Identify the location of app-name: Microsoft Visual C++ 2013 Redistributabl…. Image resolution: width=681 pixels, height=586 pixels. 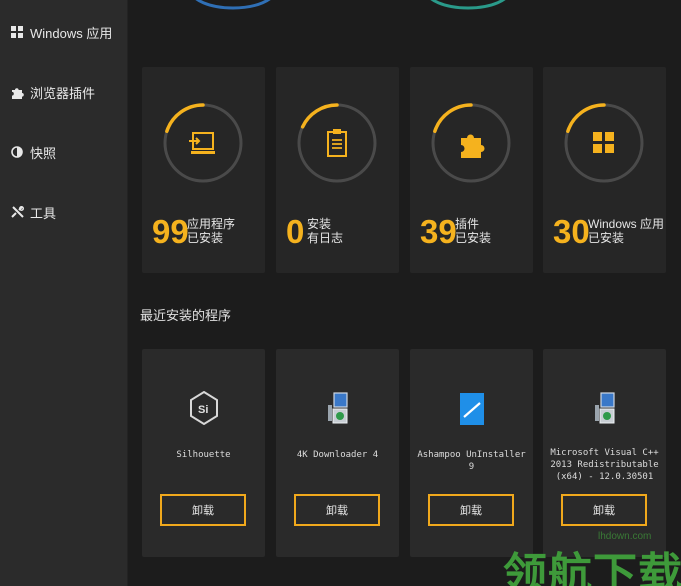
(604, 465).